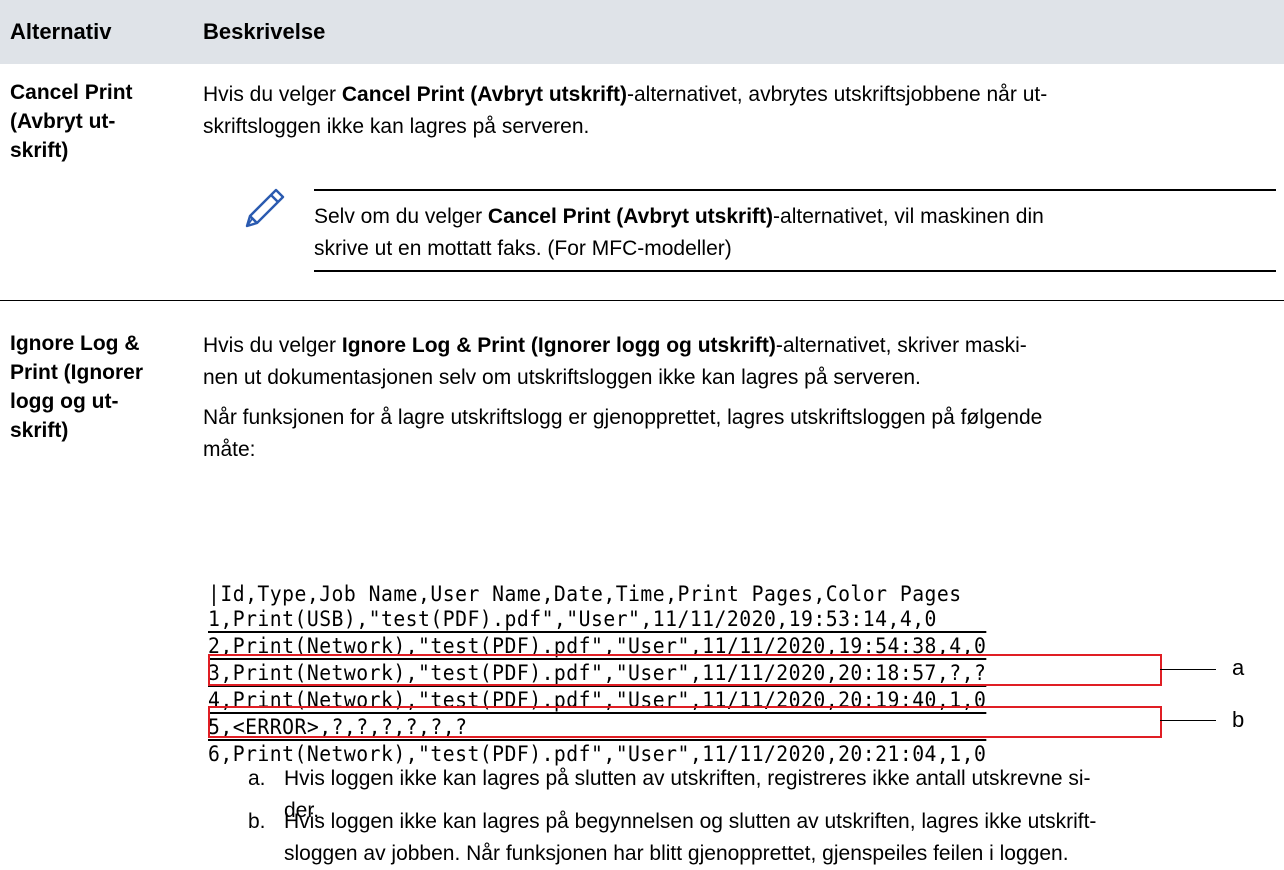  I want to click on item-label: b., so click(257, 821).